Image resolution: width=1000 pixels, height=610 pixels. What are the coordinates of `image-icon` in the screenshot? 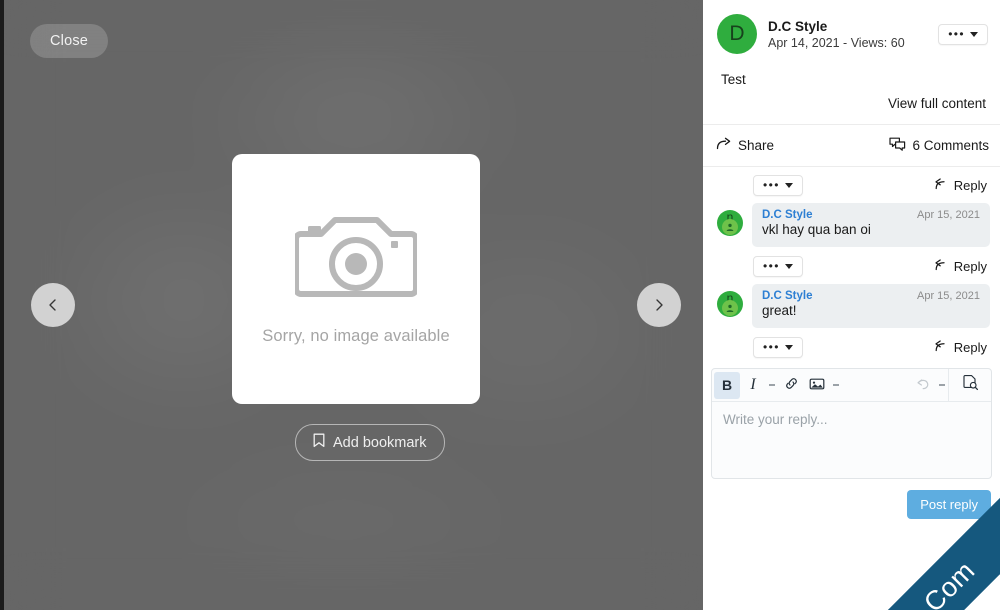 It's located at (817, 385).